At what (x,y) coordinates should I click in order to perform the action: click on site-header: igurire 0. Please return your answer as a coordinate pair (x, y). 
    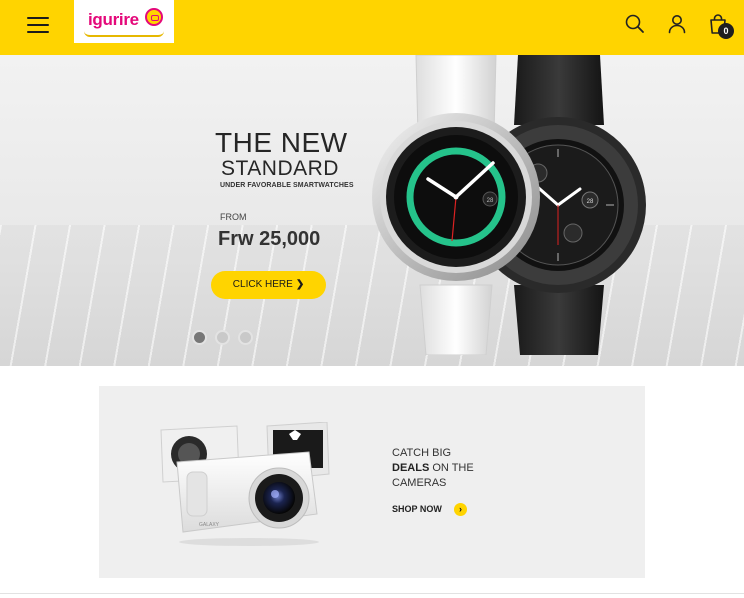
    Looking at the image, I should click on (372, 27).